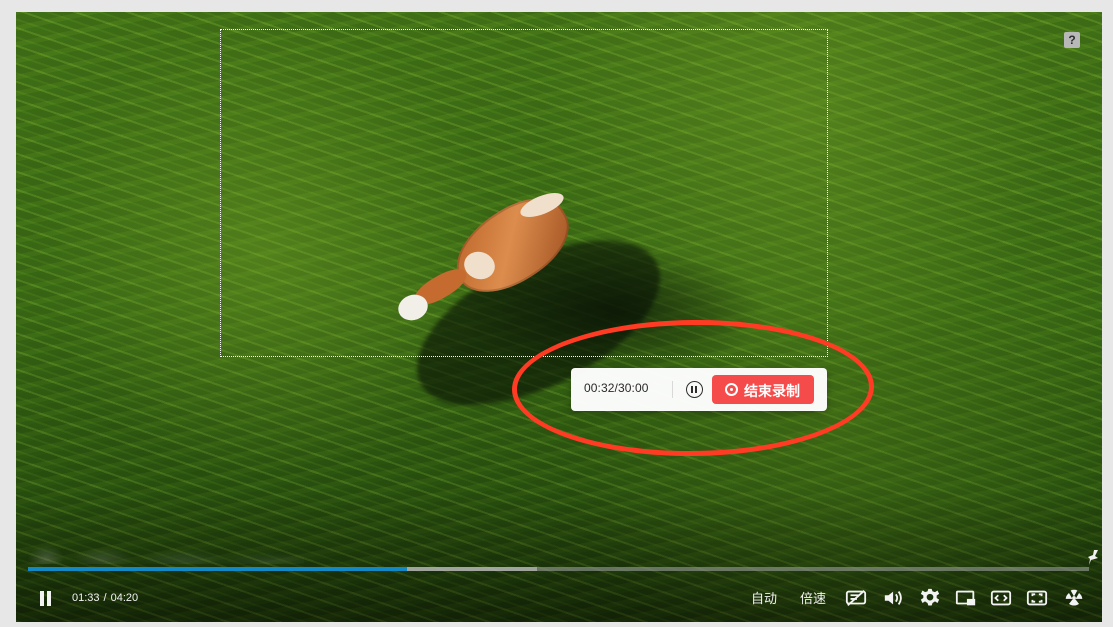 This screenshot has width=1113, height=627. I want to click on widescreen-icon, so click(1001, 598).